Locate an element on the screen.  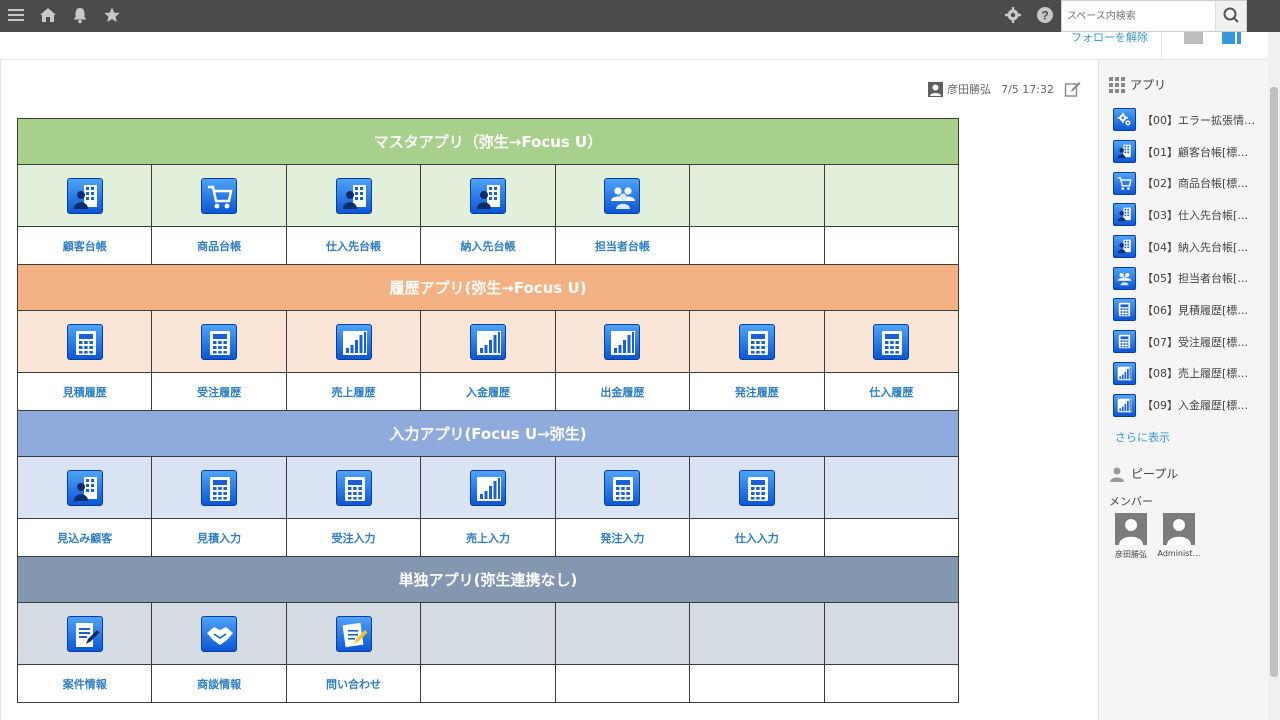
scrollbar is located at coordinates (1274, 376).